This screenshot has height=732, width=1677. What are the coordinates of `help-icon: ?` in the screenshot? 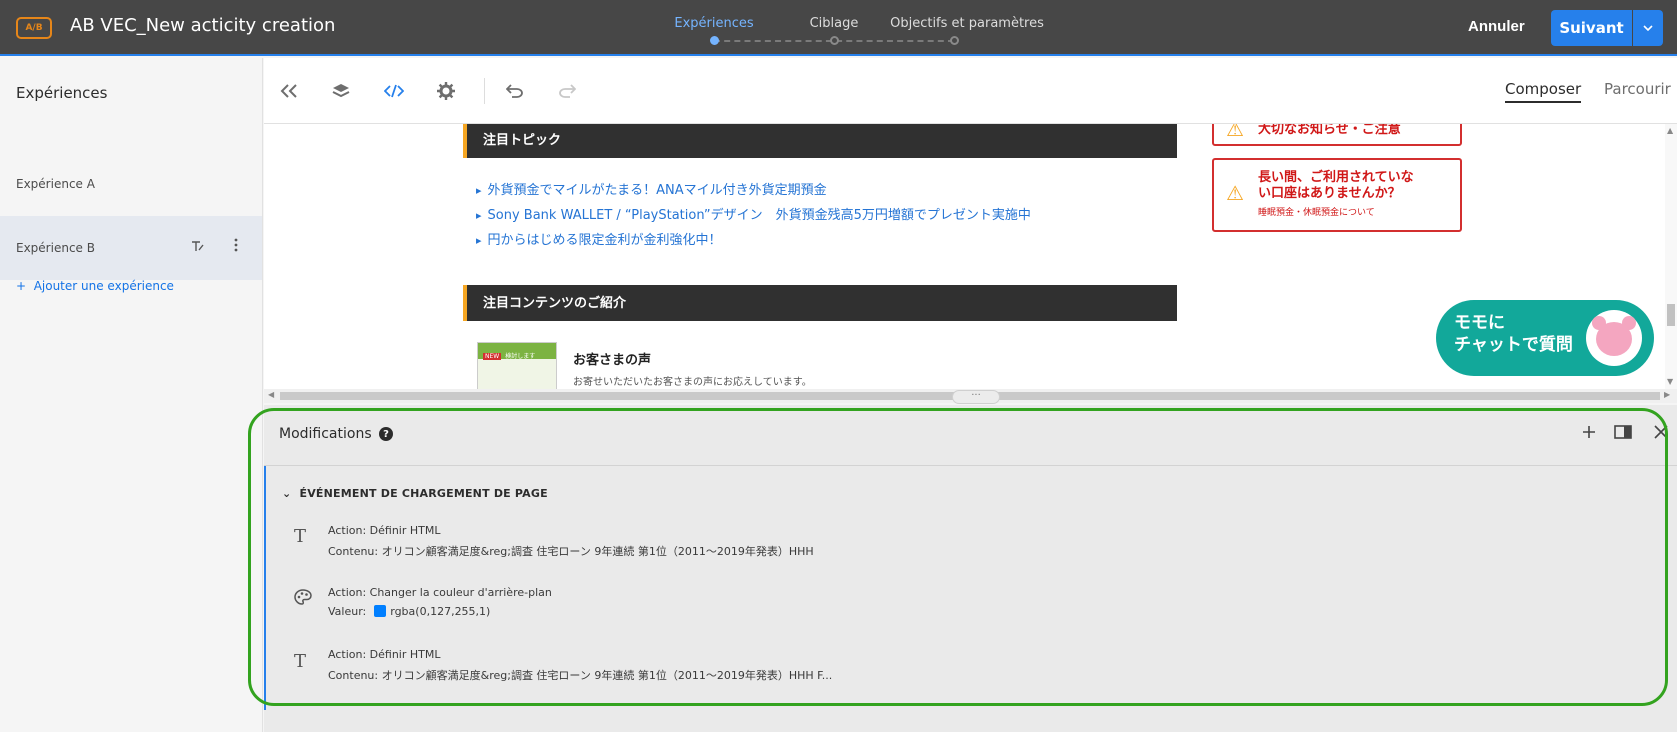 It's located at (386, 434).